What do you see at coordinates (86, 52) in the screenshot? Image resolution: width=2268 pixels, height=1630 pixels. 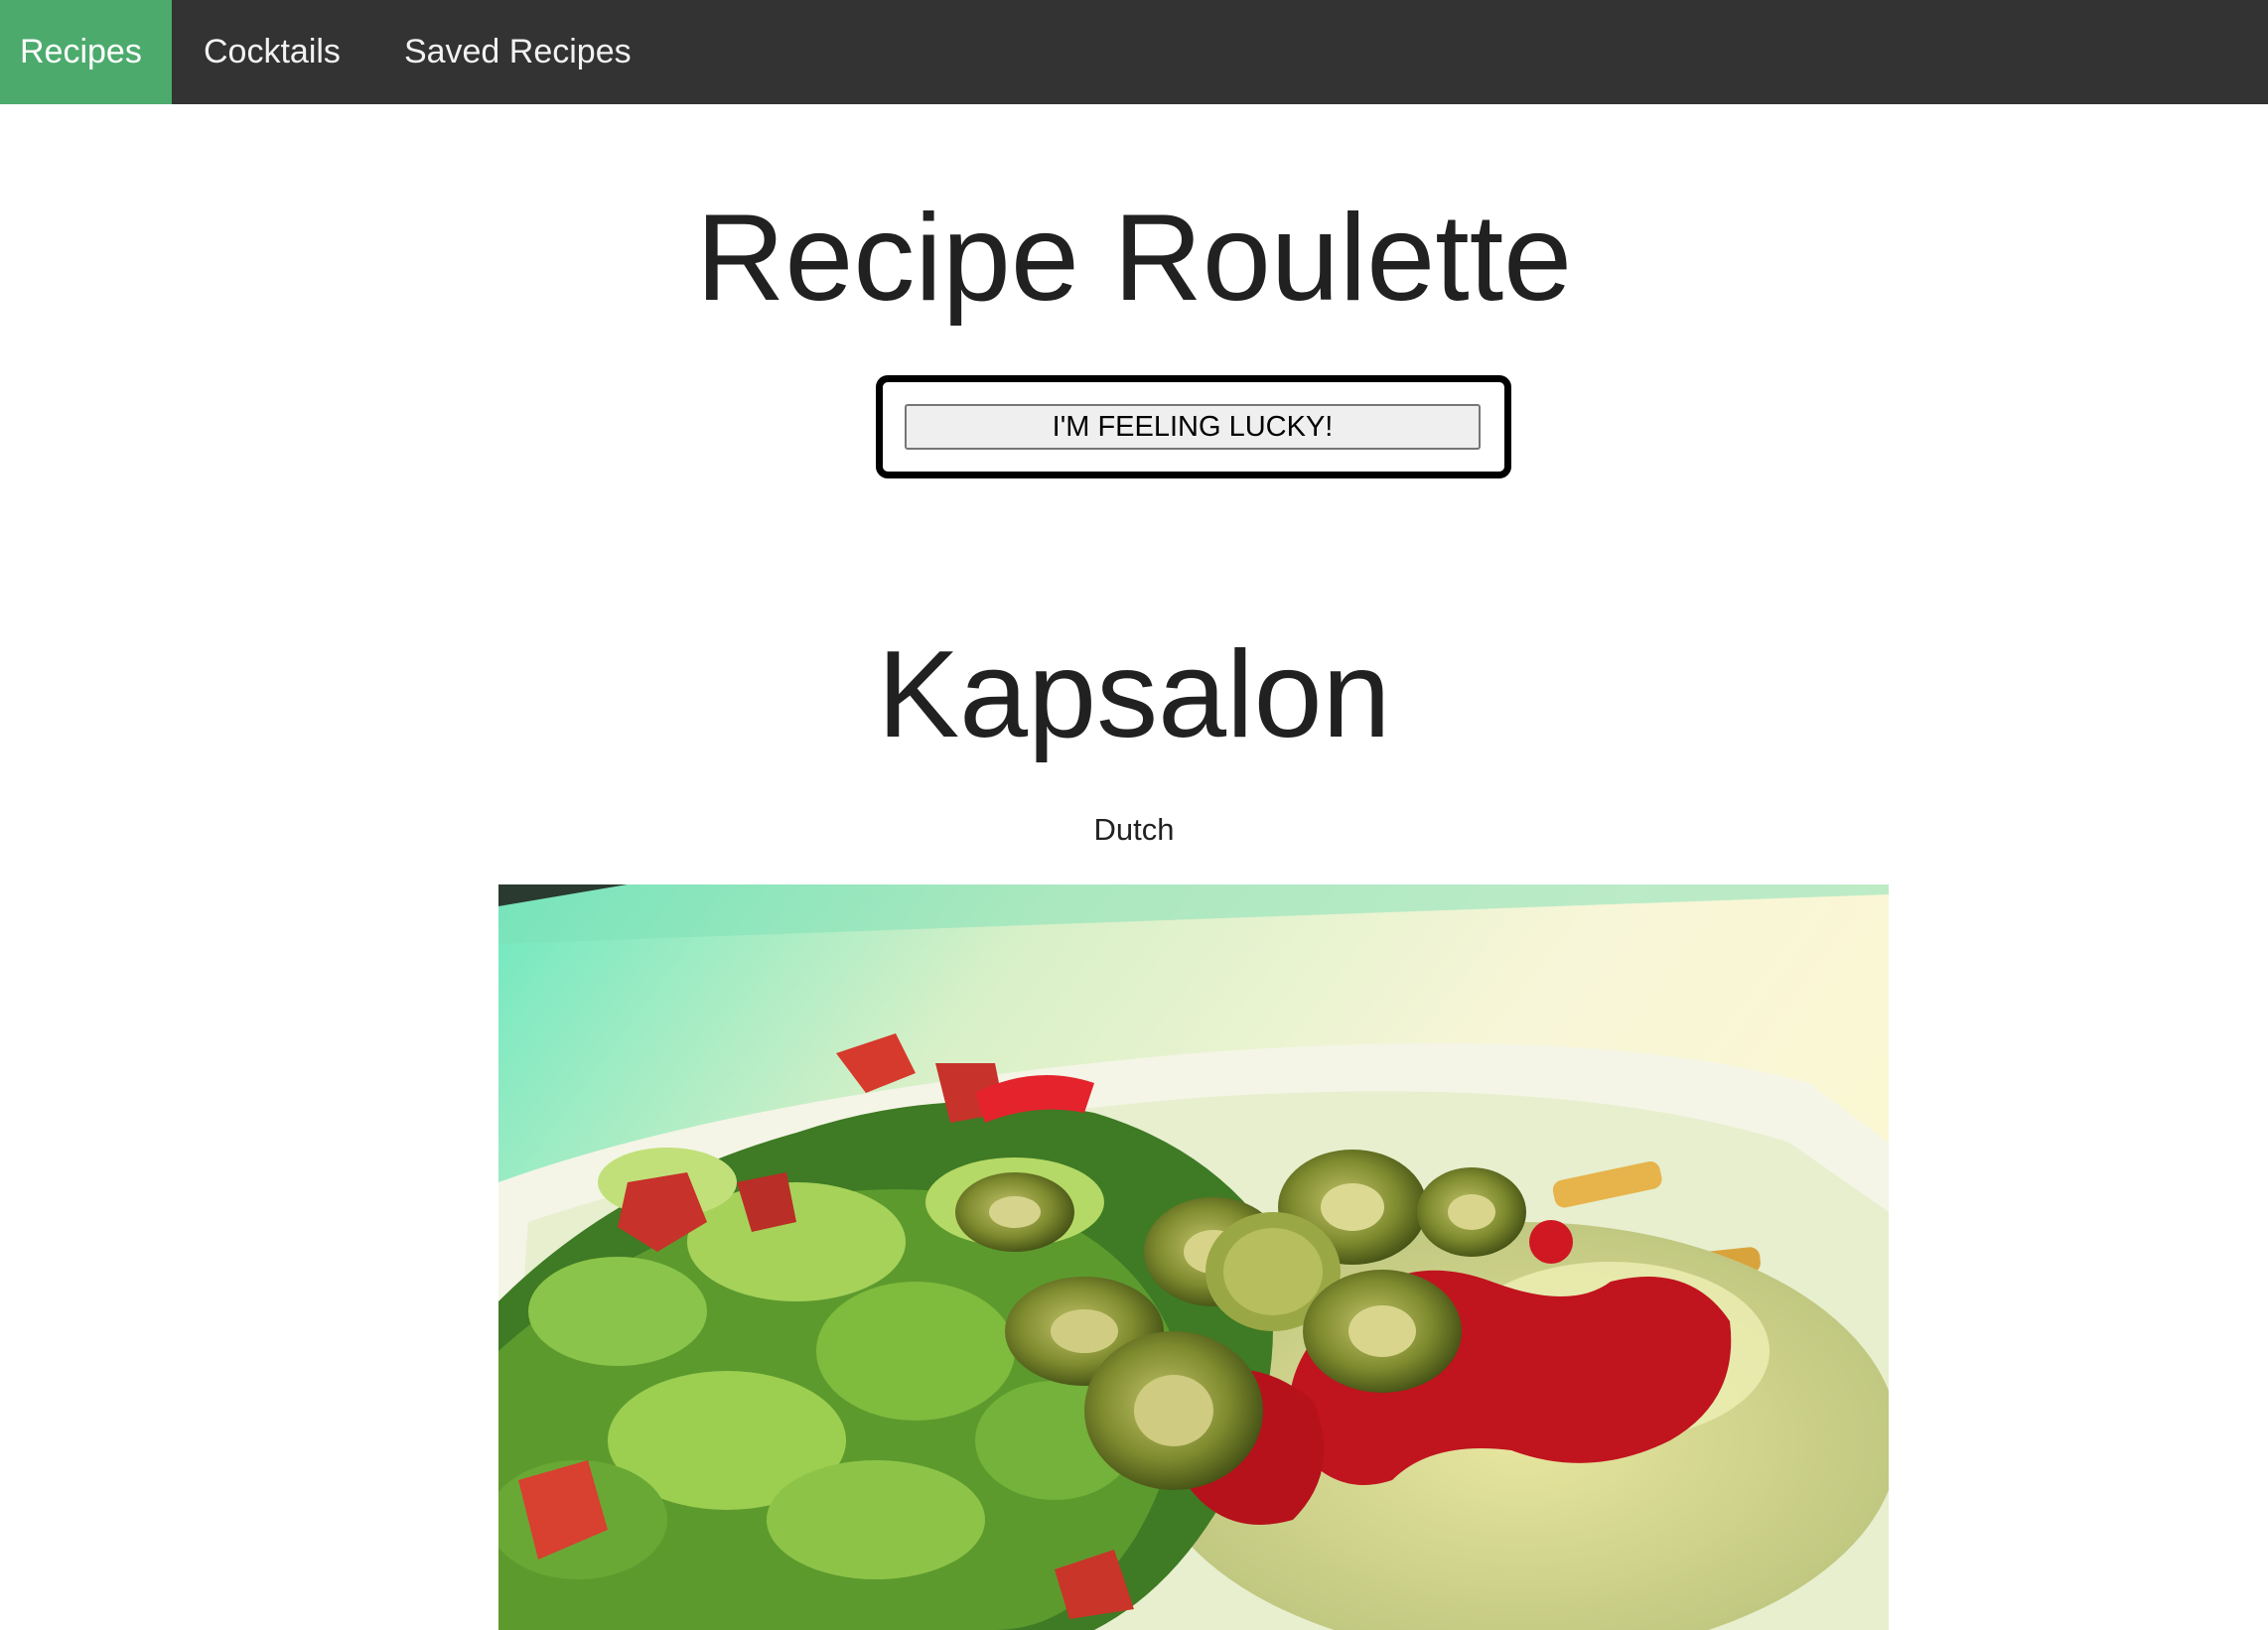 I see `nav-item-recipes: Recipes` at bounding box center [86, 52].